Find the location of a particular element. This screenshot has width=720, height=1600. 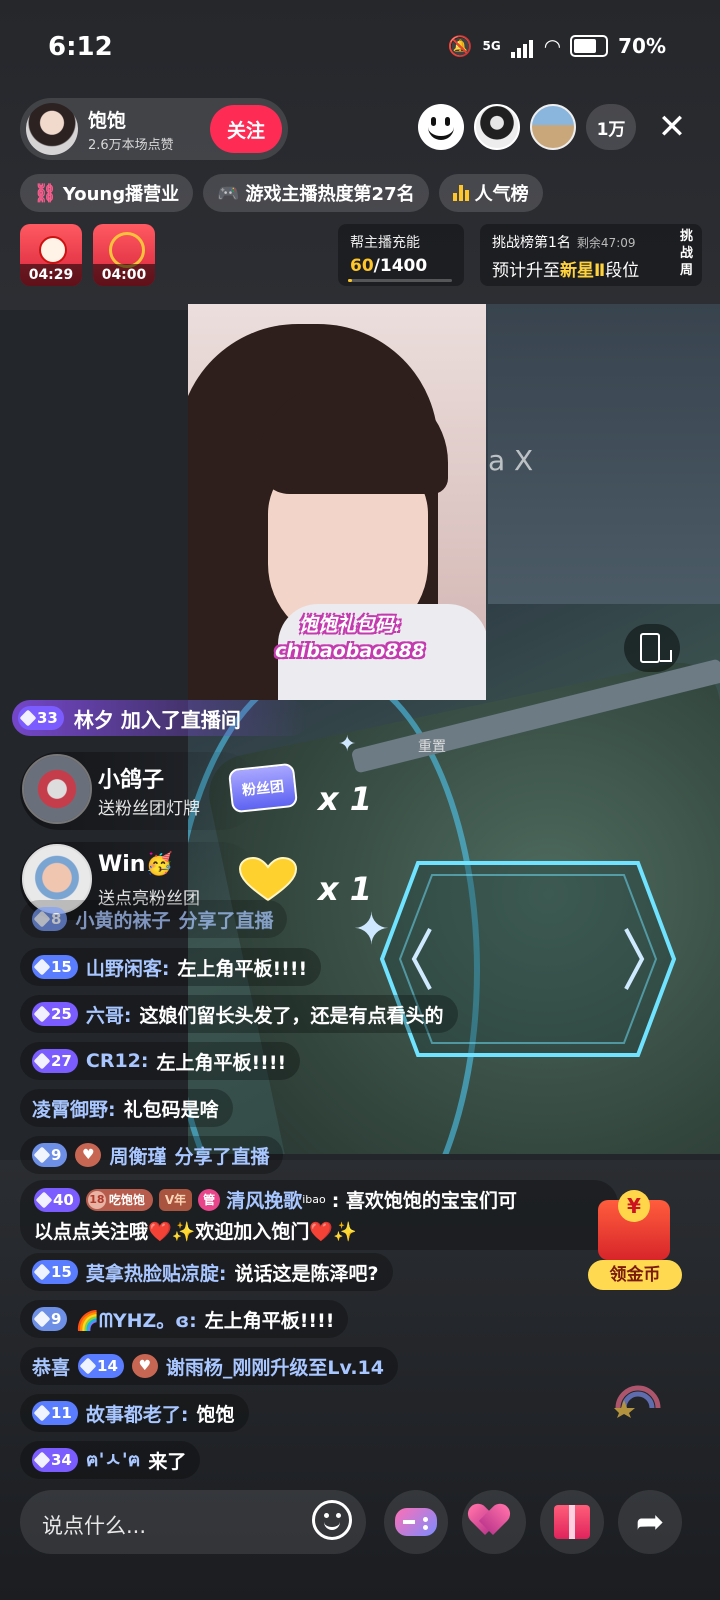

treasure-chest-icon is located at coordinates (634, 1225).